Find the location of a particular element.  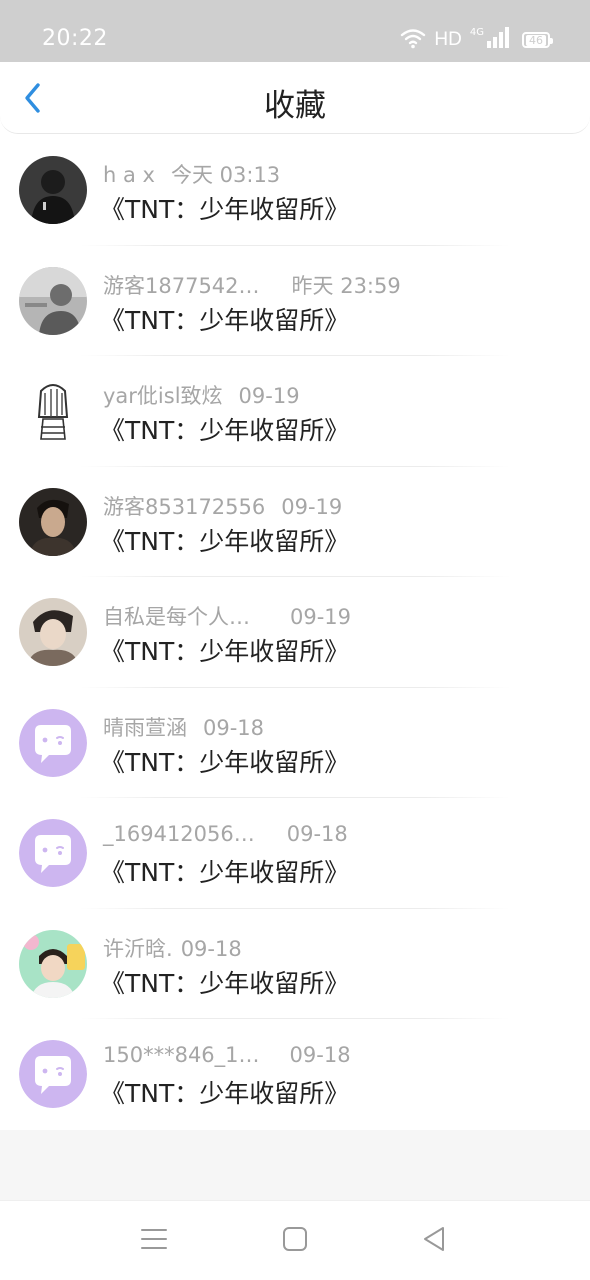

page-title: 收藏 is located at coordinates (295, 106).